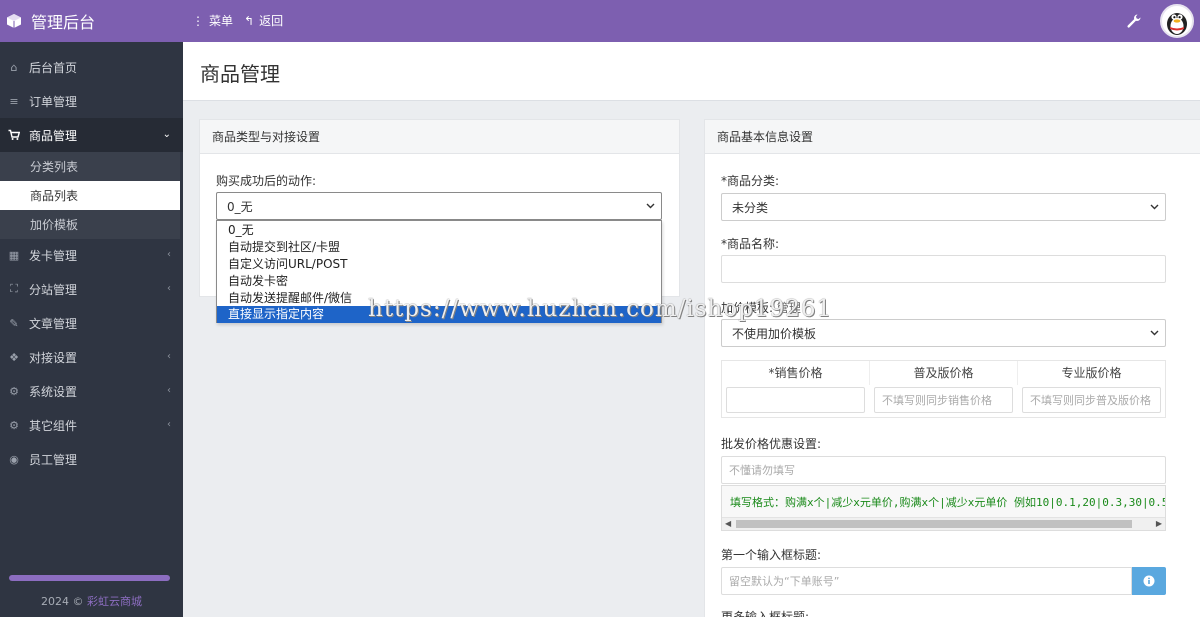 The height and width of the screenshot is (617, 1200). What do you see at coordinates (439, 264) in the screenshot?
I see `action-option: 自定义访问URL/POST` at bounding box center [439, 264].